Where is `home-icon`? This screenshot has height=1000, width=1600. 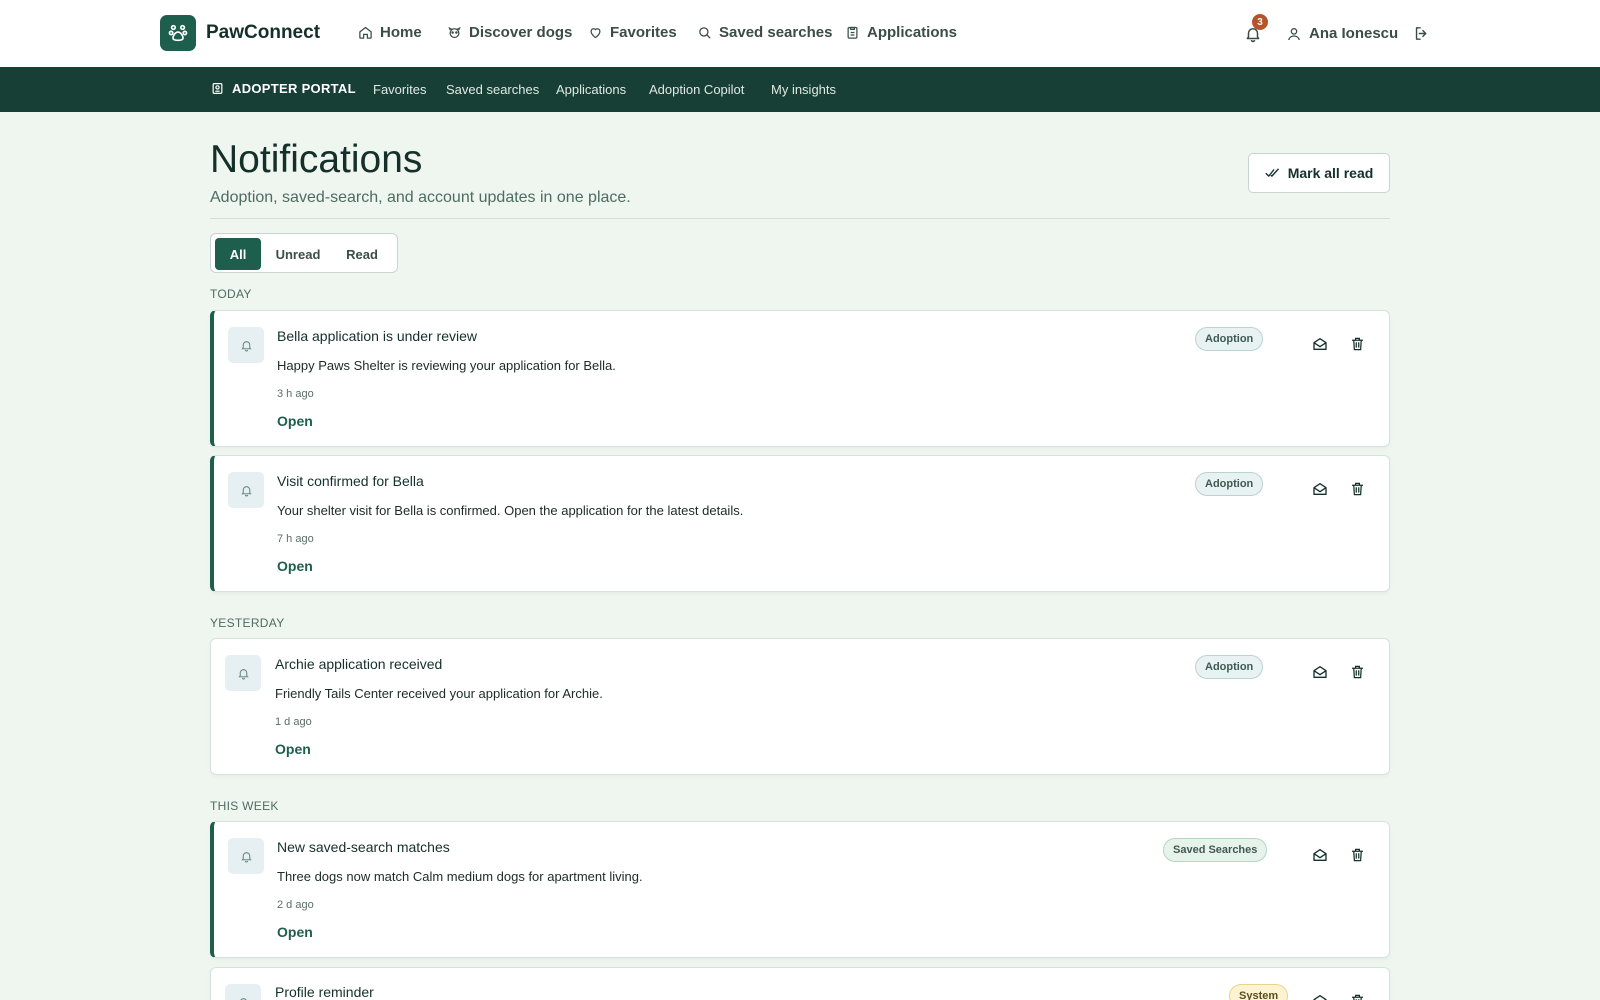
home-icon is located at coordinates (365, 32).